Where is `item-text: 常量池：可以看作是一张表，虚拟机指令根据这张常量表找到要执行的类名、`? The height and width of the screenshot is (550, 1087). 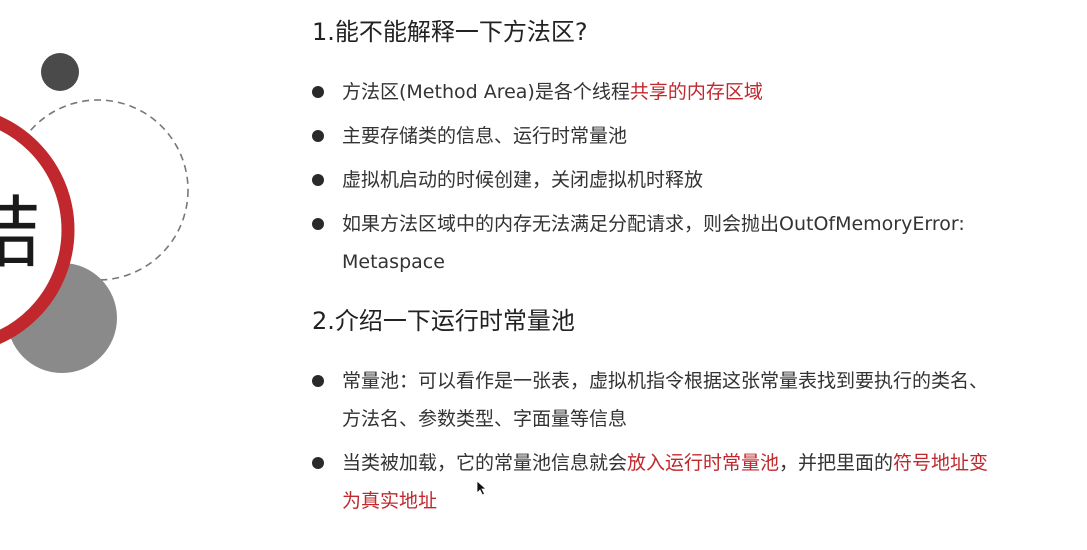 item-text: 常量池：可以看作是一张表，虚拟机指令根据这张常量表找到要执行的类名、 is located at coordinates (665, 381).